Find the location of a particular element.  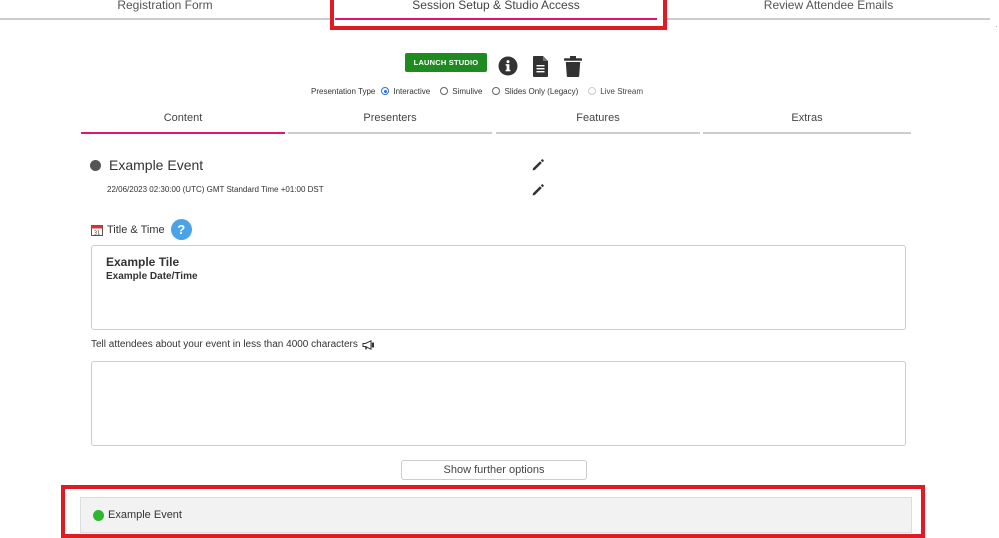

radio-disabled-icon is located at coordinates (592, 91).